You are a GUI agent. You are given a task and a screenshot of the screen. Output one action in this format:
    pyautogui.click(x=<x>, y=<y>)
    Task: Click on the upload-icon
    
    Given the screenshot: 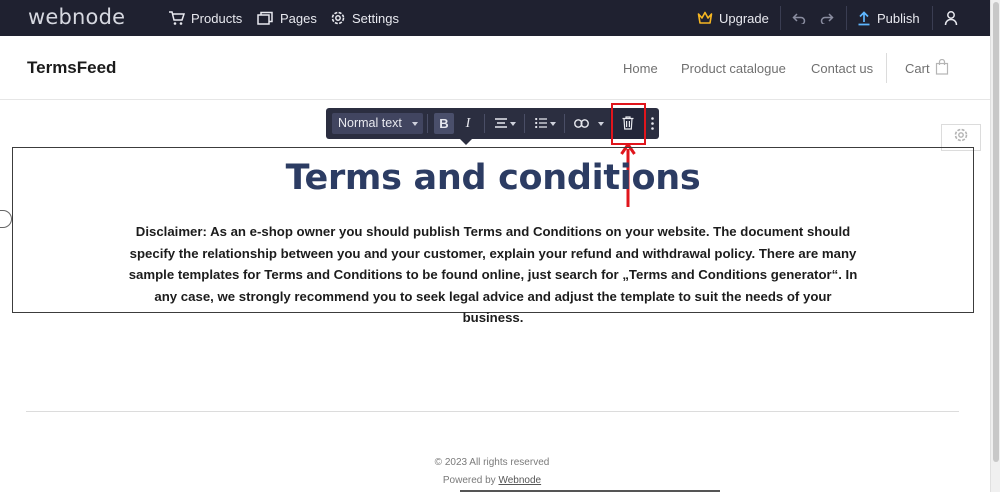 What is the action you would take?
    pyautogui.click(x=864, y=18)
    